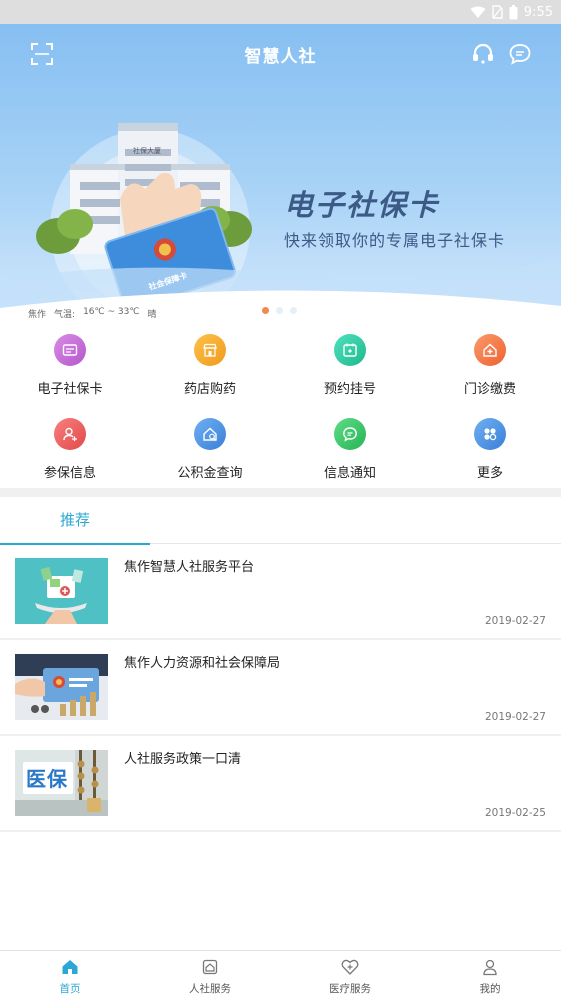 This screenshot has width=561, height=997. I want to click on thumb-text: 医保, so click(47, 779).